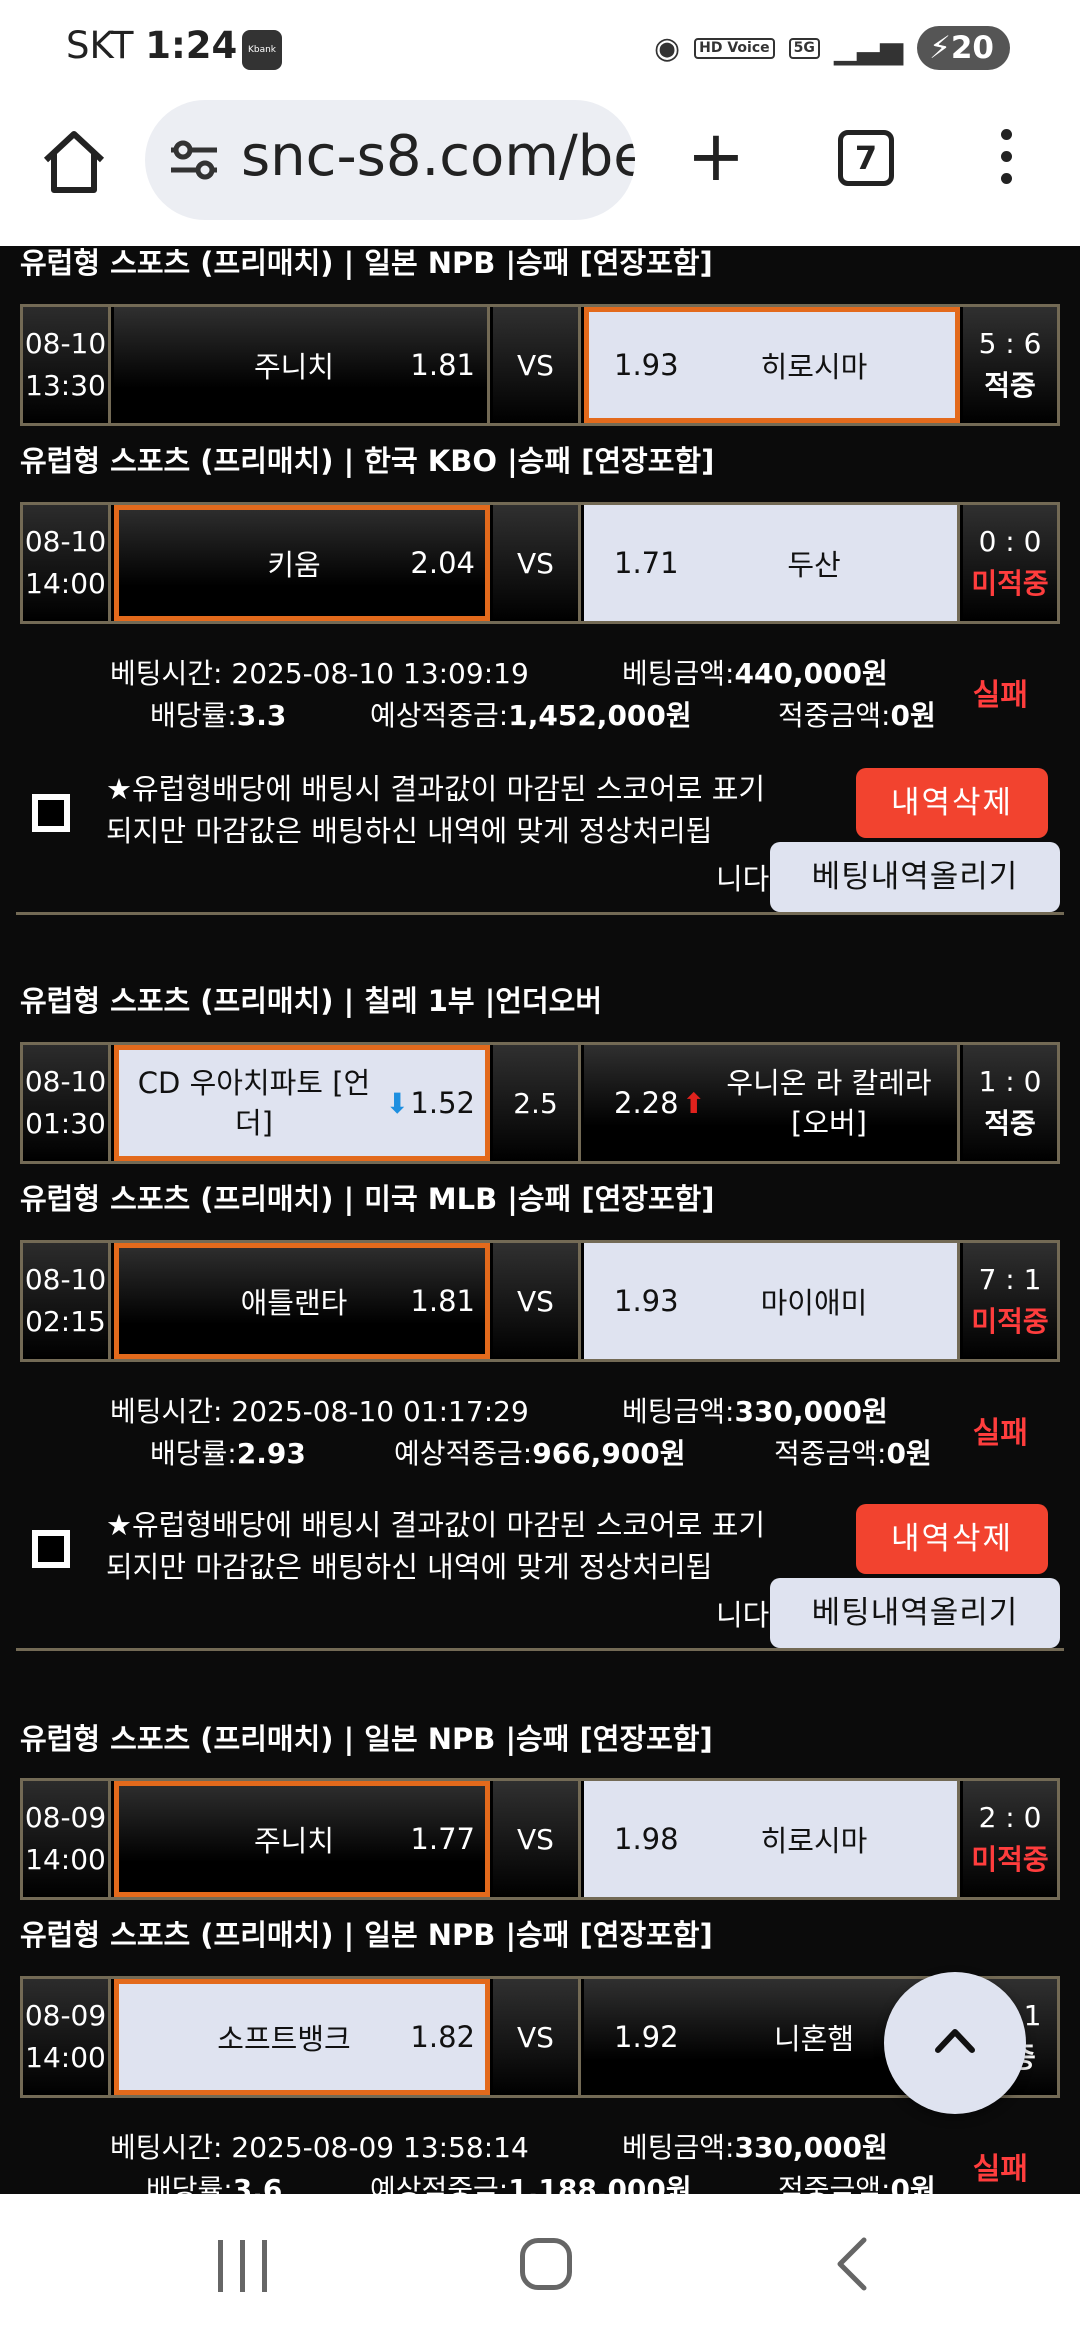 The width and height of the screenshot is (1080, 2340). I want to click on recent-apps-icon, so click(243, 2266).